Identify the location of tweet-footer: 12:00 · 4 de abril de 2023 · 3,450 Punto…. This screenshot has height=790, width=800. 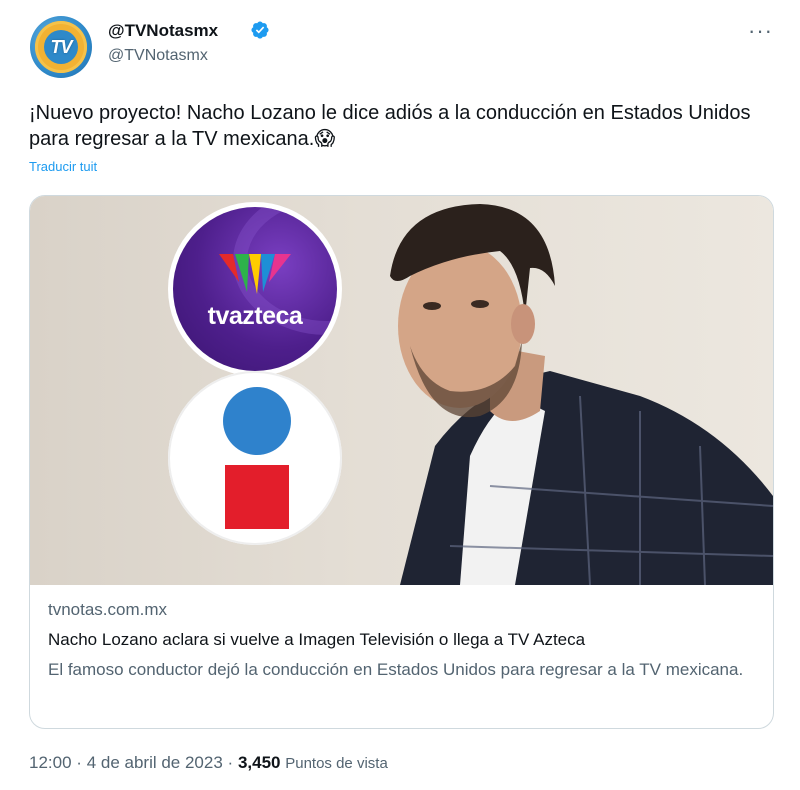
(208, 763).